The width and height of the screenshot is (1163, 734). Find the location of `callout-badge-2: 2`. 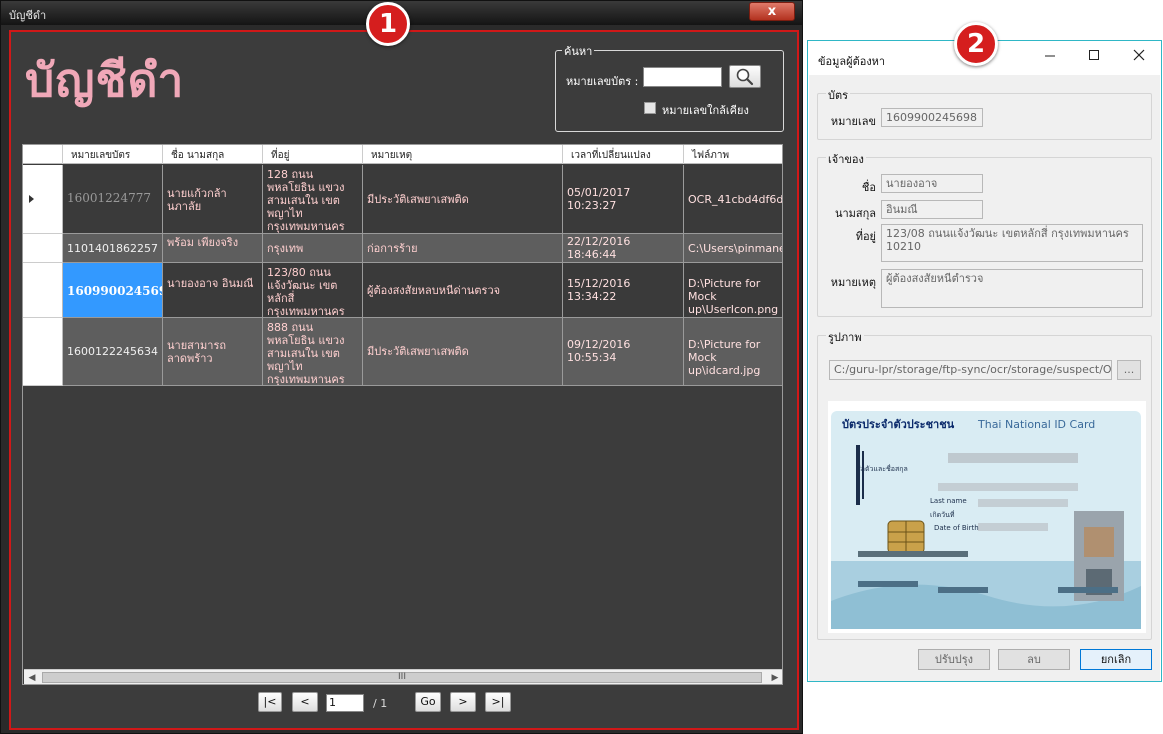

callout-badge-2: 2 is located at coordinates (976, 44).